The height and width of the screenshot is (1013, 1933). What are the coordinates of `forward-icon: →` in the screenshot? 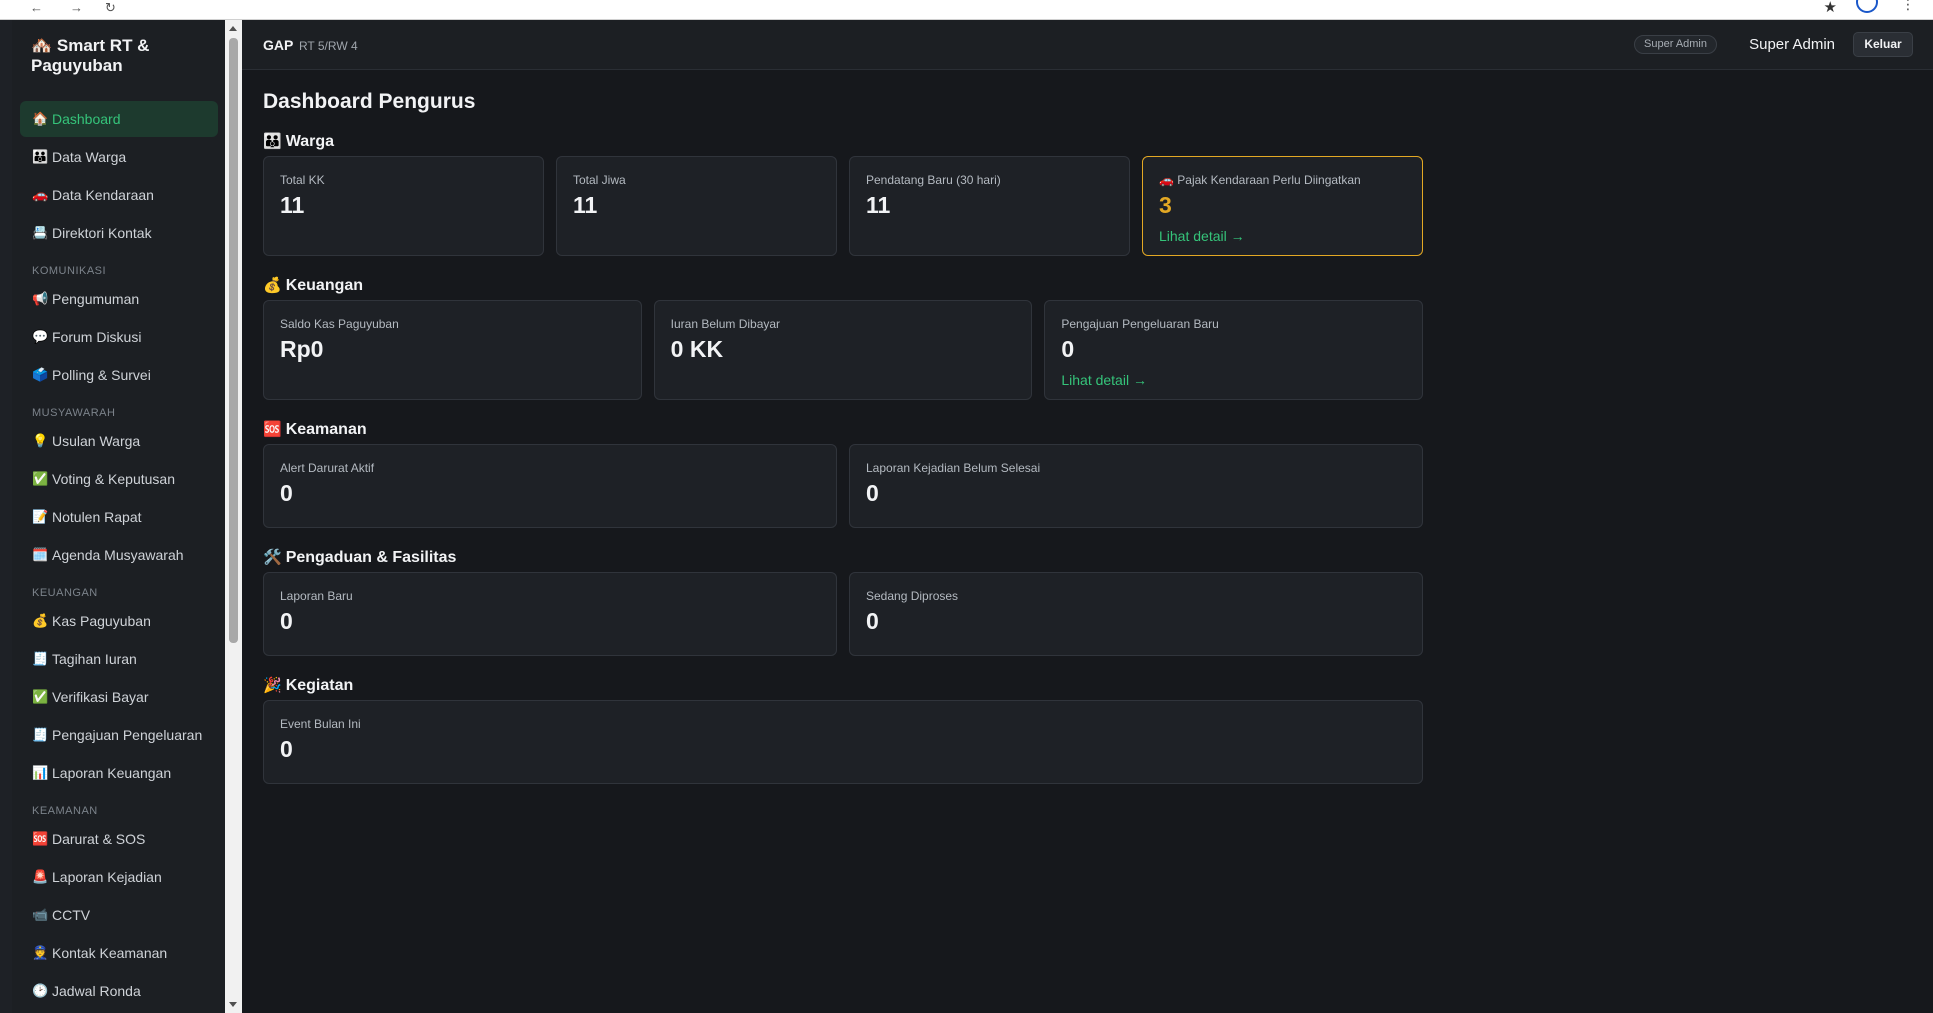 It's located at (76, 7).